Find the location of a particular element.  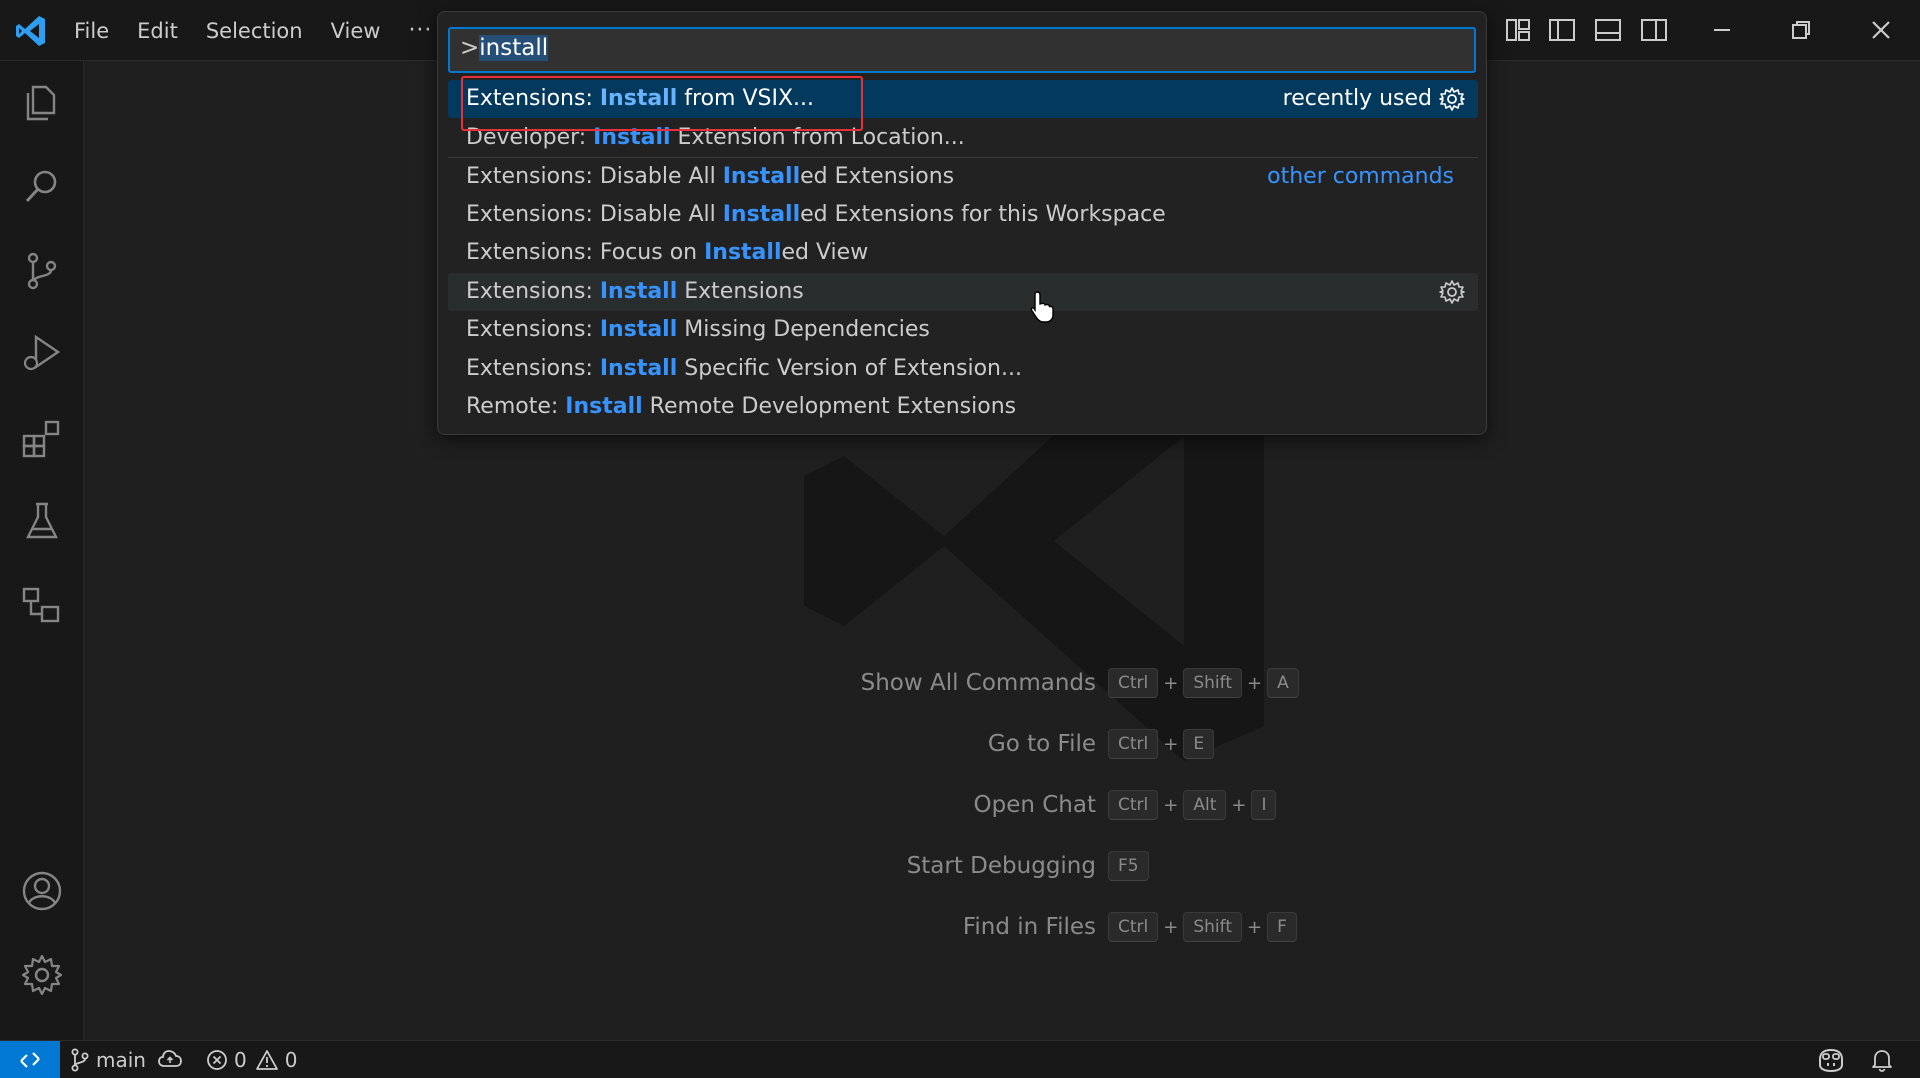

menu-file: File is located at coordinates (91, 31).